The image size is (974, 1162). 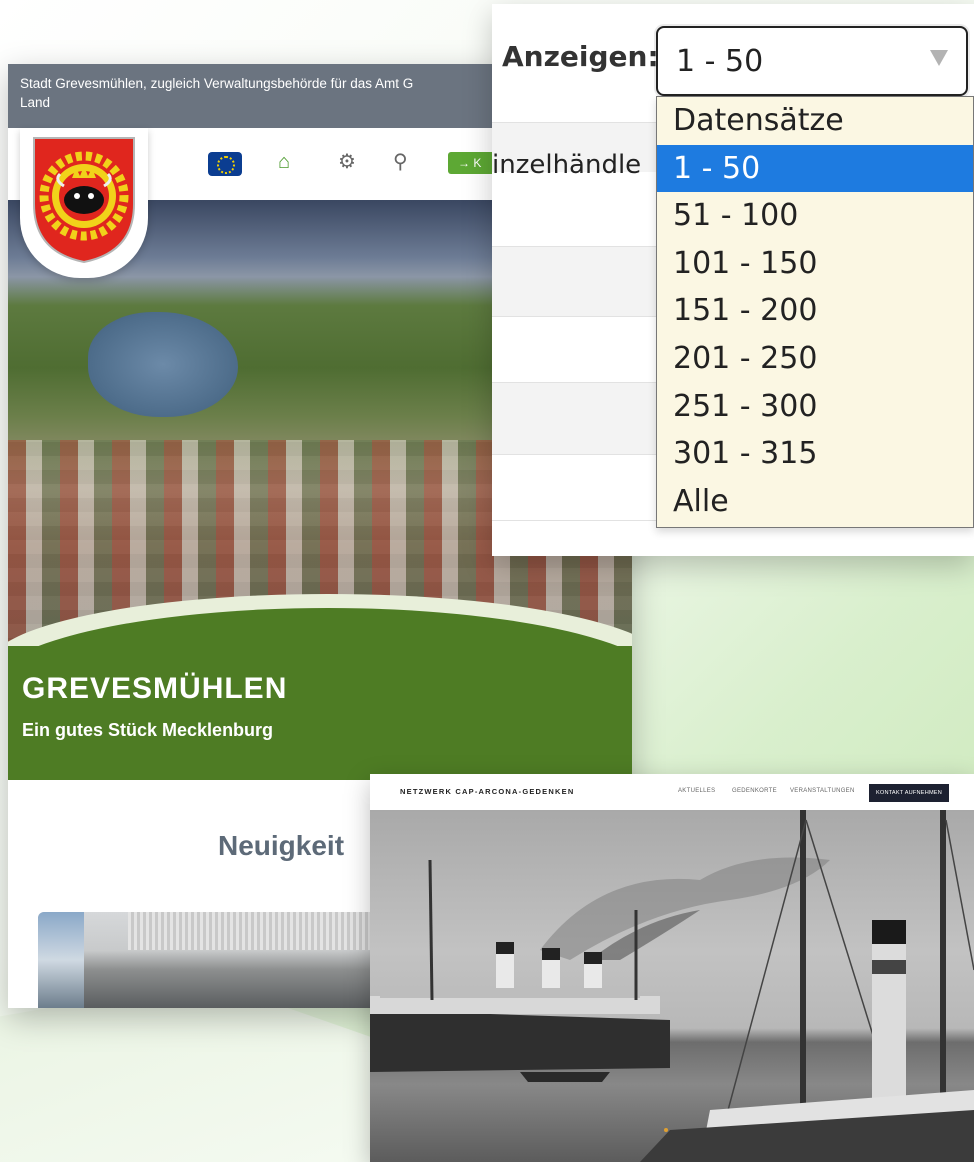 What do you see at coordinates (320, 694) in the screenshot?
I see `green-banner` at bounding box center [320, 694].